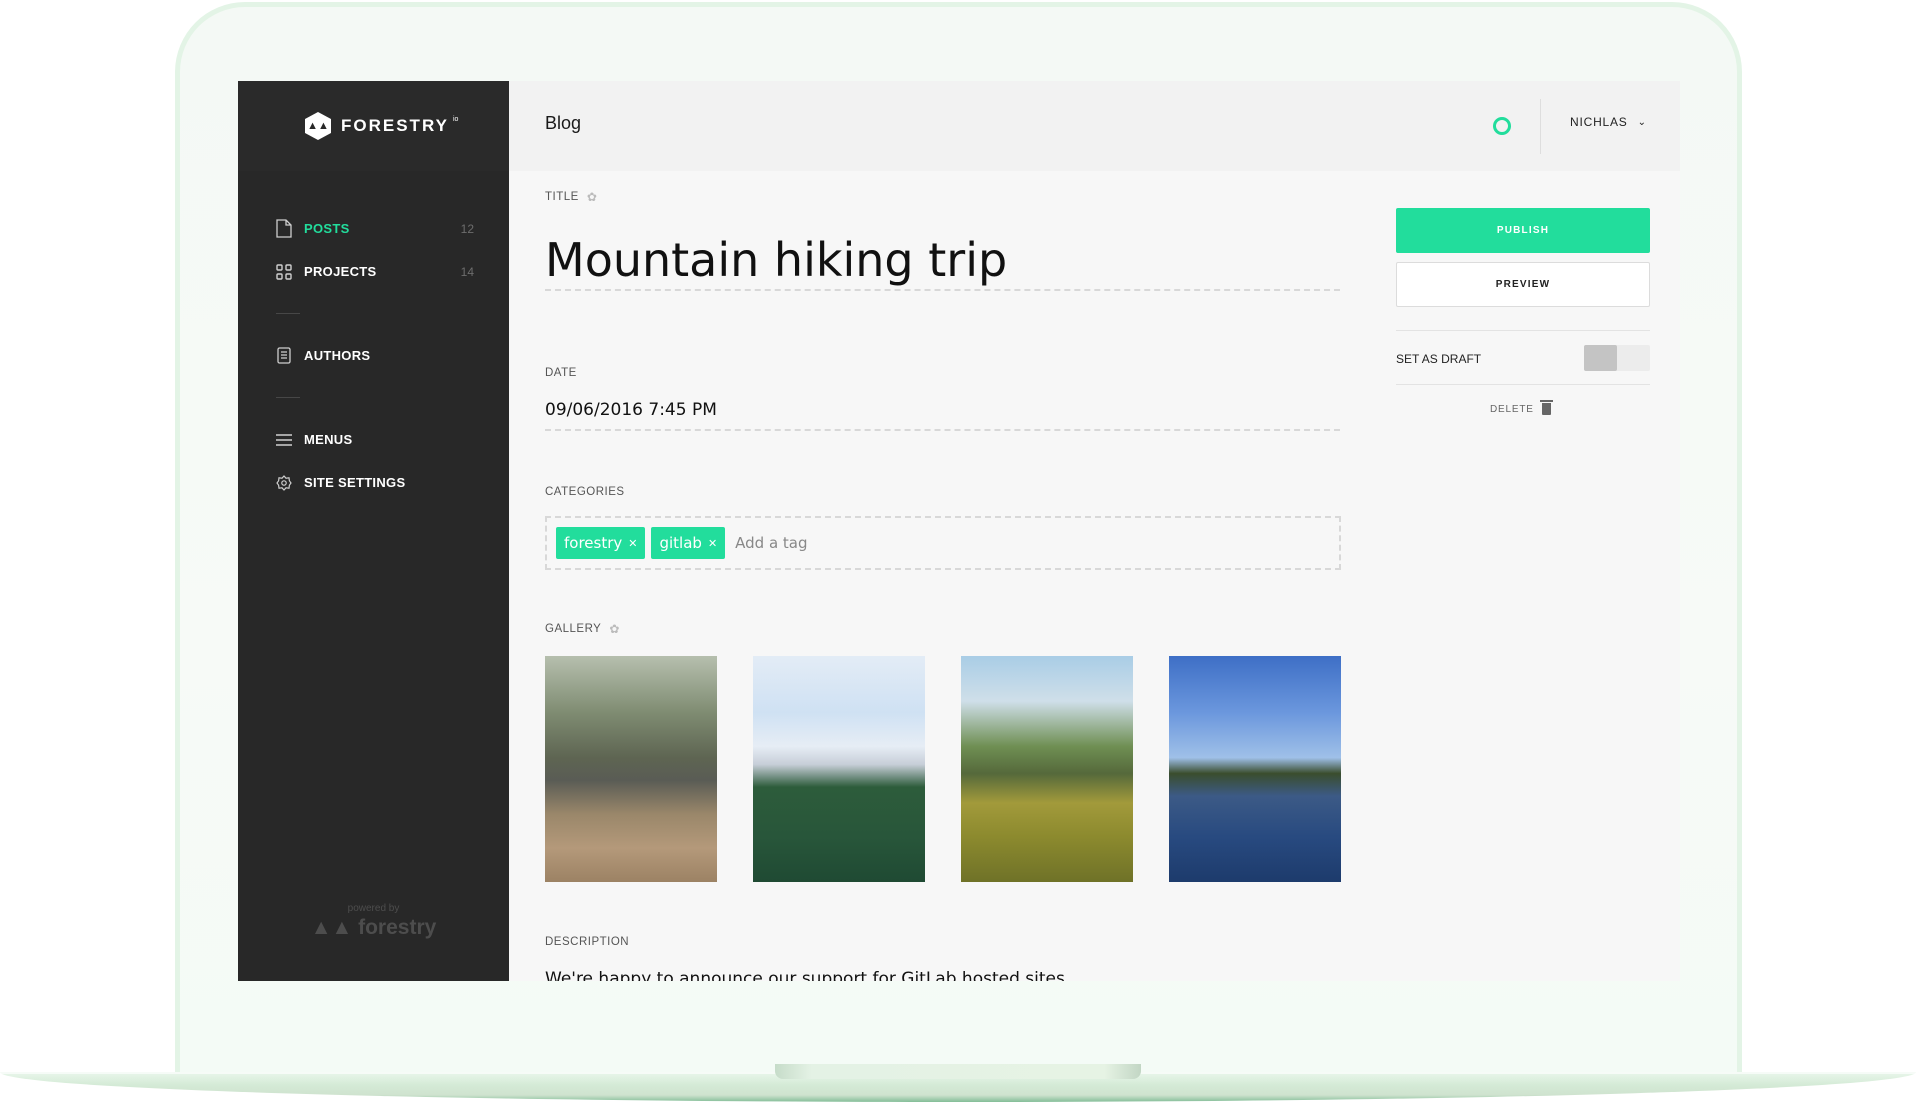  I want to click on laptop-notch, so click(958, 1071).